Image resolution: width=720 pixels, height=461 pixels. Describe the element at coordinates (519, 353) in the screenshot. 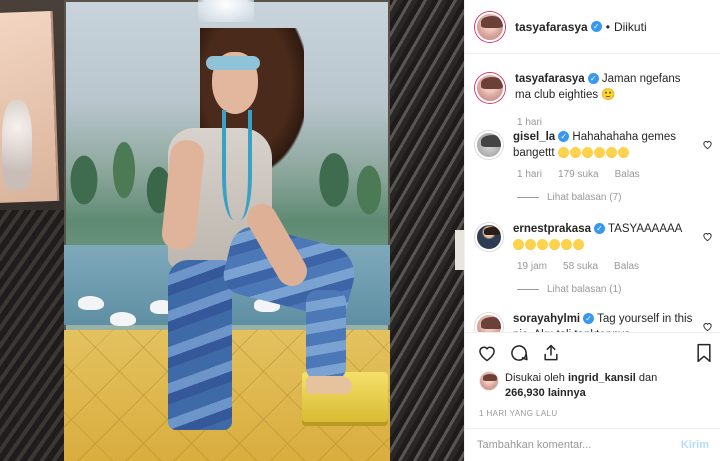

I see `comment-icon` at that location.